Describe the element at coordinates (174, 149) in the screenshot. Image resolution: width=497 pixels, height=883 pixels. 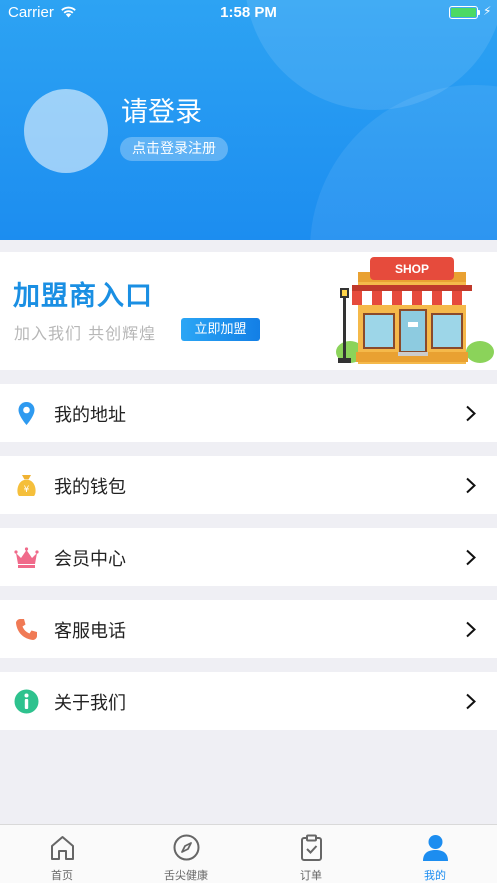
I see `login-register-button: 点击登录注册` at that location.